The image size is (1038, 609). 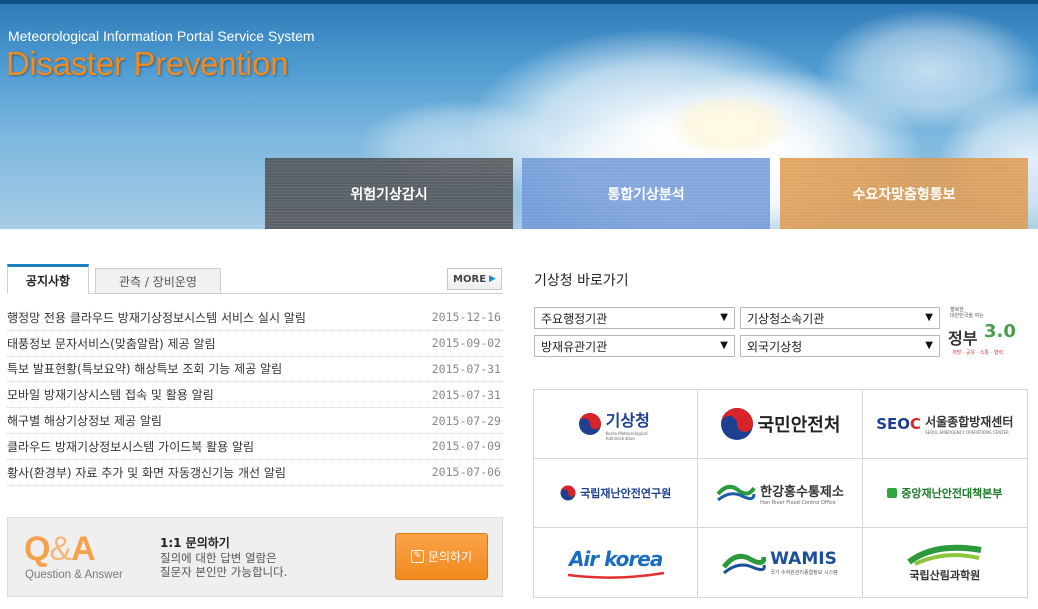 I want to click on notice-date: 2015-07-29, so click(x=466, y=420).